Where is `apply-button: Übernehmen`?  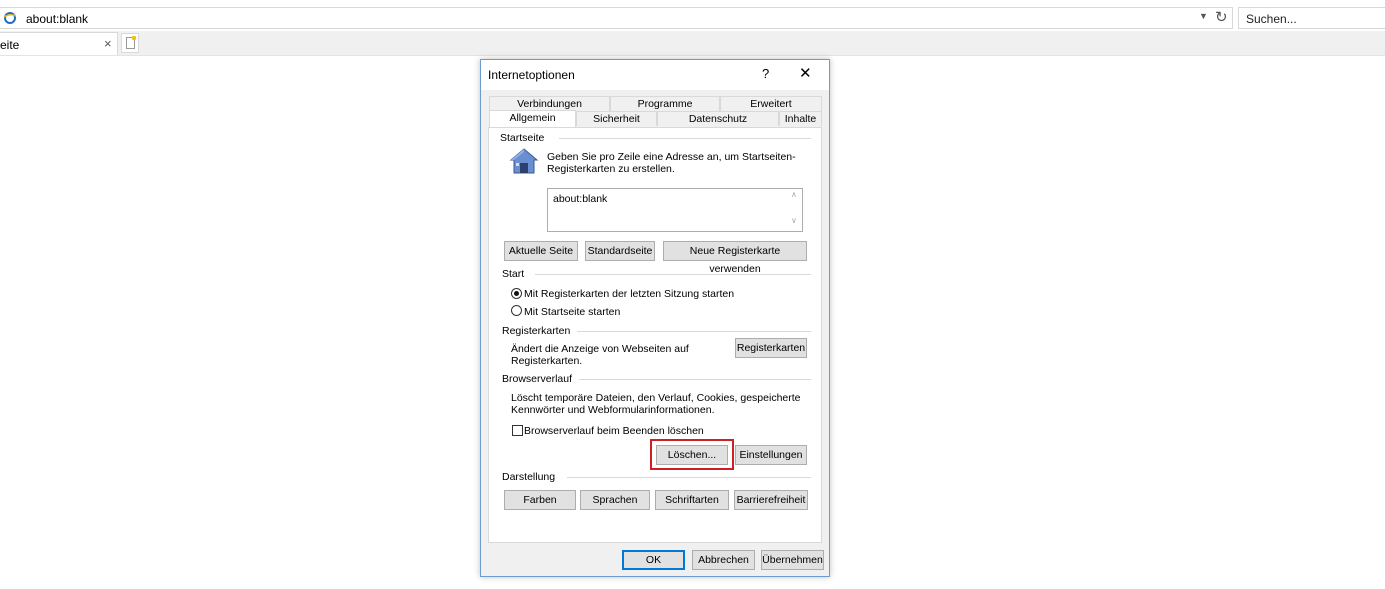
apply-button: Übernehmen is located at coordinates (792, 560).